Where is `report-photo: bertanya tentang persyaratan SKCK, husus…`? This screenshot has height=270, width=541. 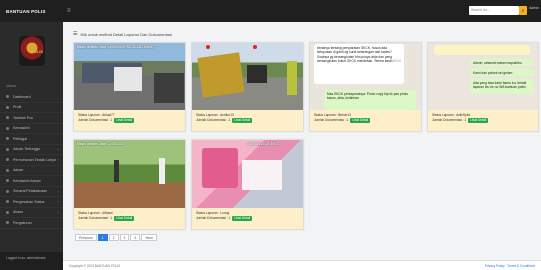
report-photo: bertanya tentang persyaratan SKCK, husus… is located at coordinates (365, 77).